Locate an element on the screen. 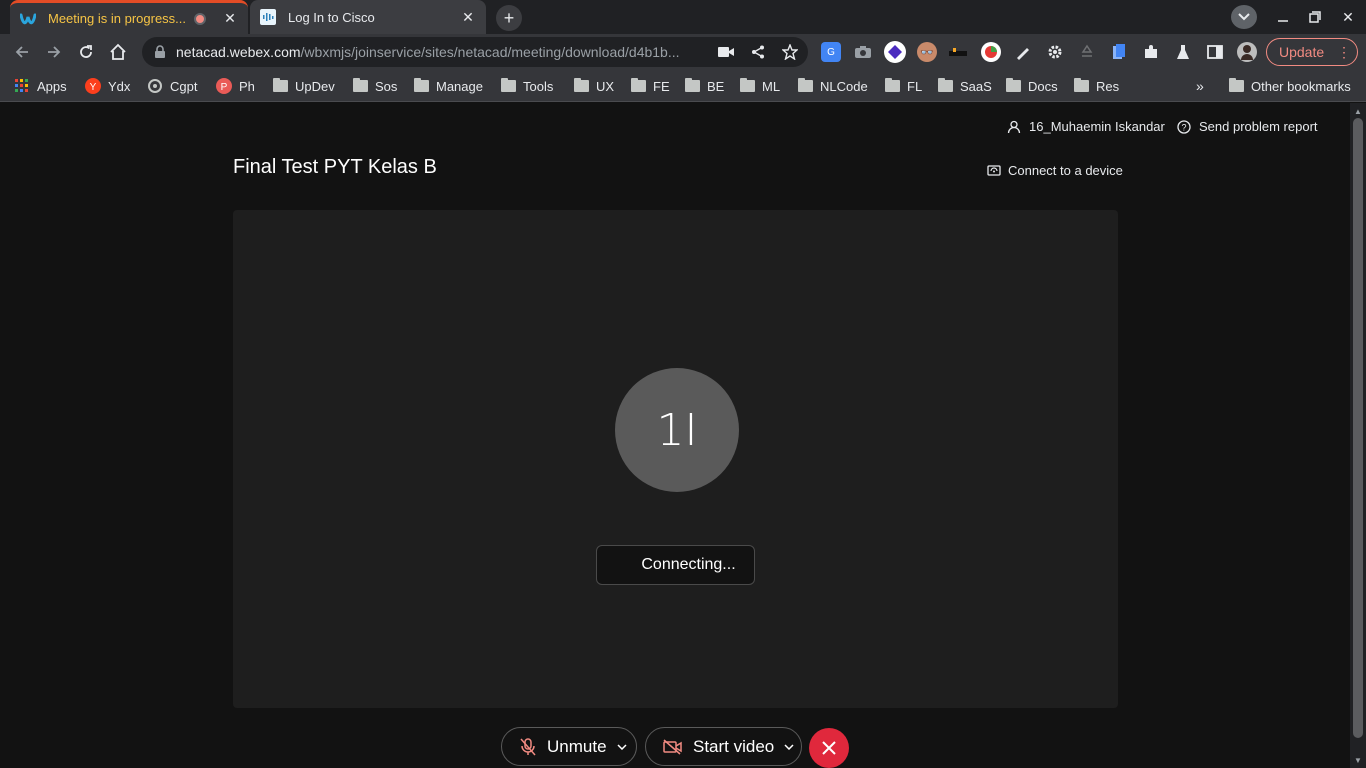  lock-icon is located at coordinates (160, 51).